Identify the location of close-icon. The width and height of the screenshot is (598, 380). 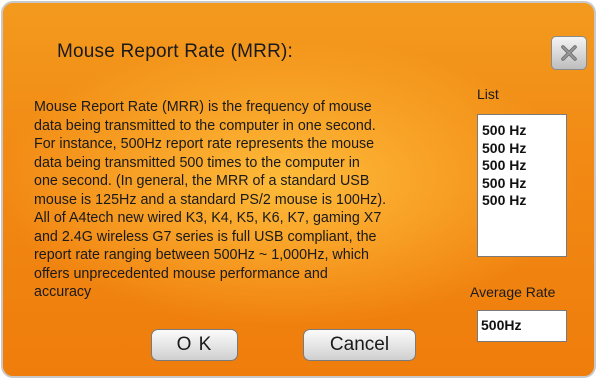
(569, 53).